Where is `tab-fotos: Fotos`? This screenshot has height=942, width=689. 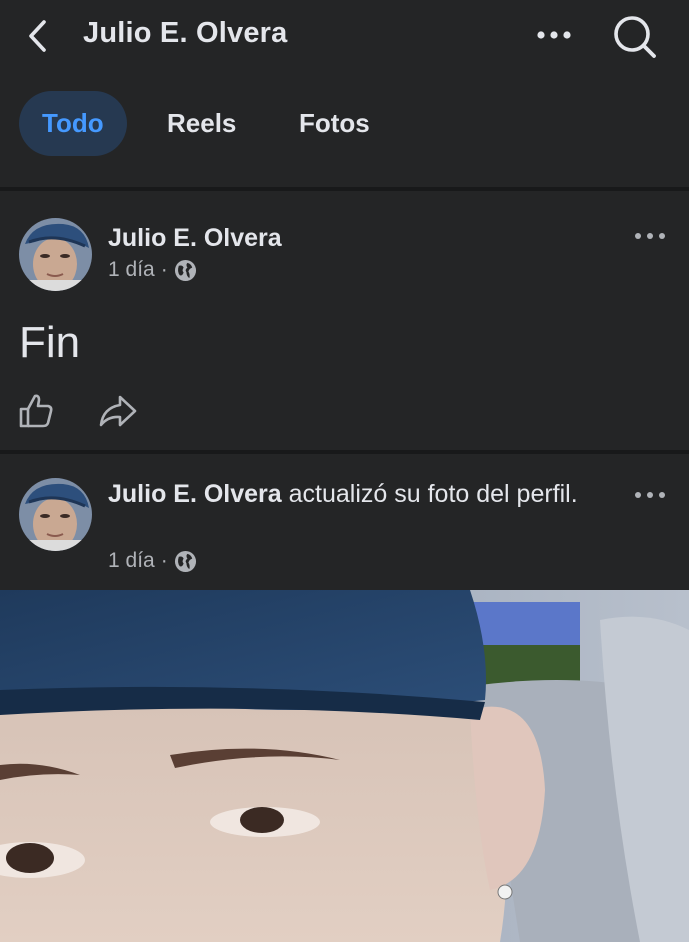 tab-fotos: Fotos is located at coordinates (334, 123).